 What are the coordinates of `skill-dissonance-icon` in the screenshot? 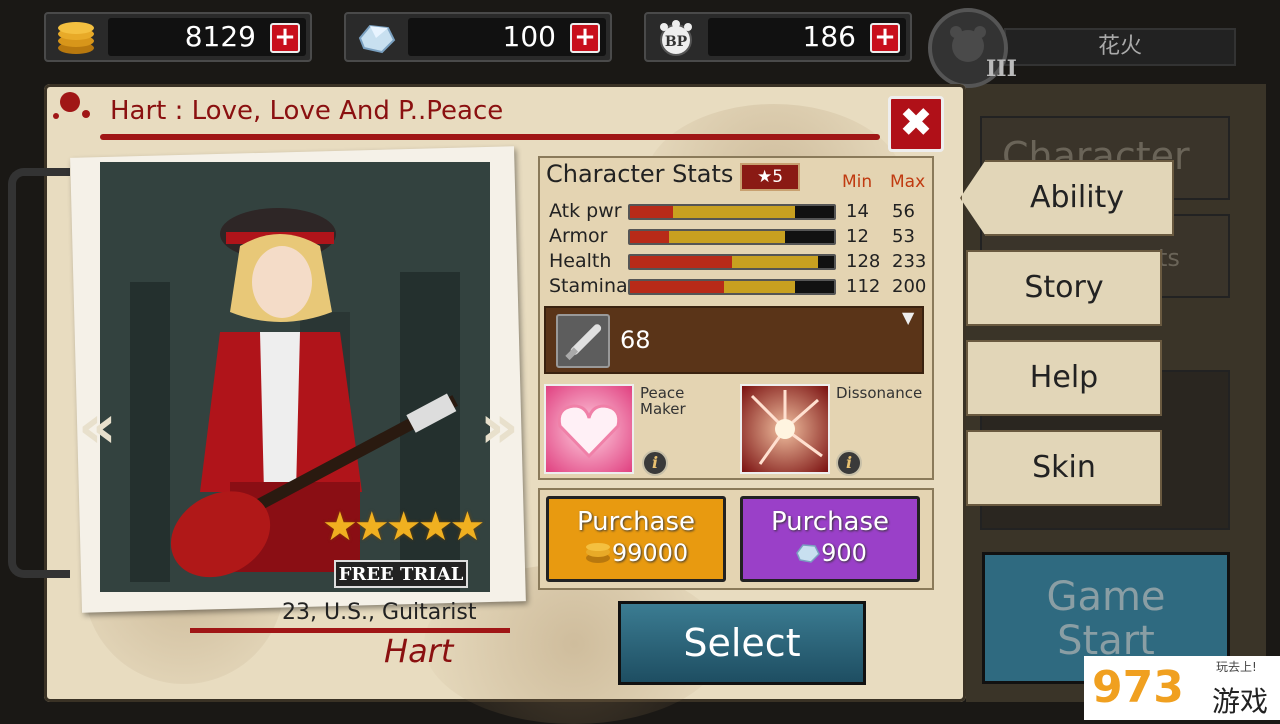 It's located at (785, 429).